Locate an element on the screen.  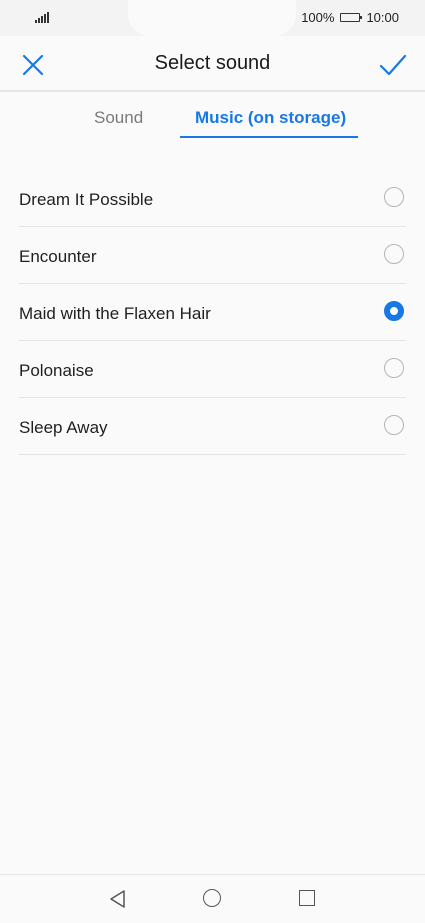
home-circle-icon is located at coordinates (212, 898).